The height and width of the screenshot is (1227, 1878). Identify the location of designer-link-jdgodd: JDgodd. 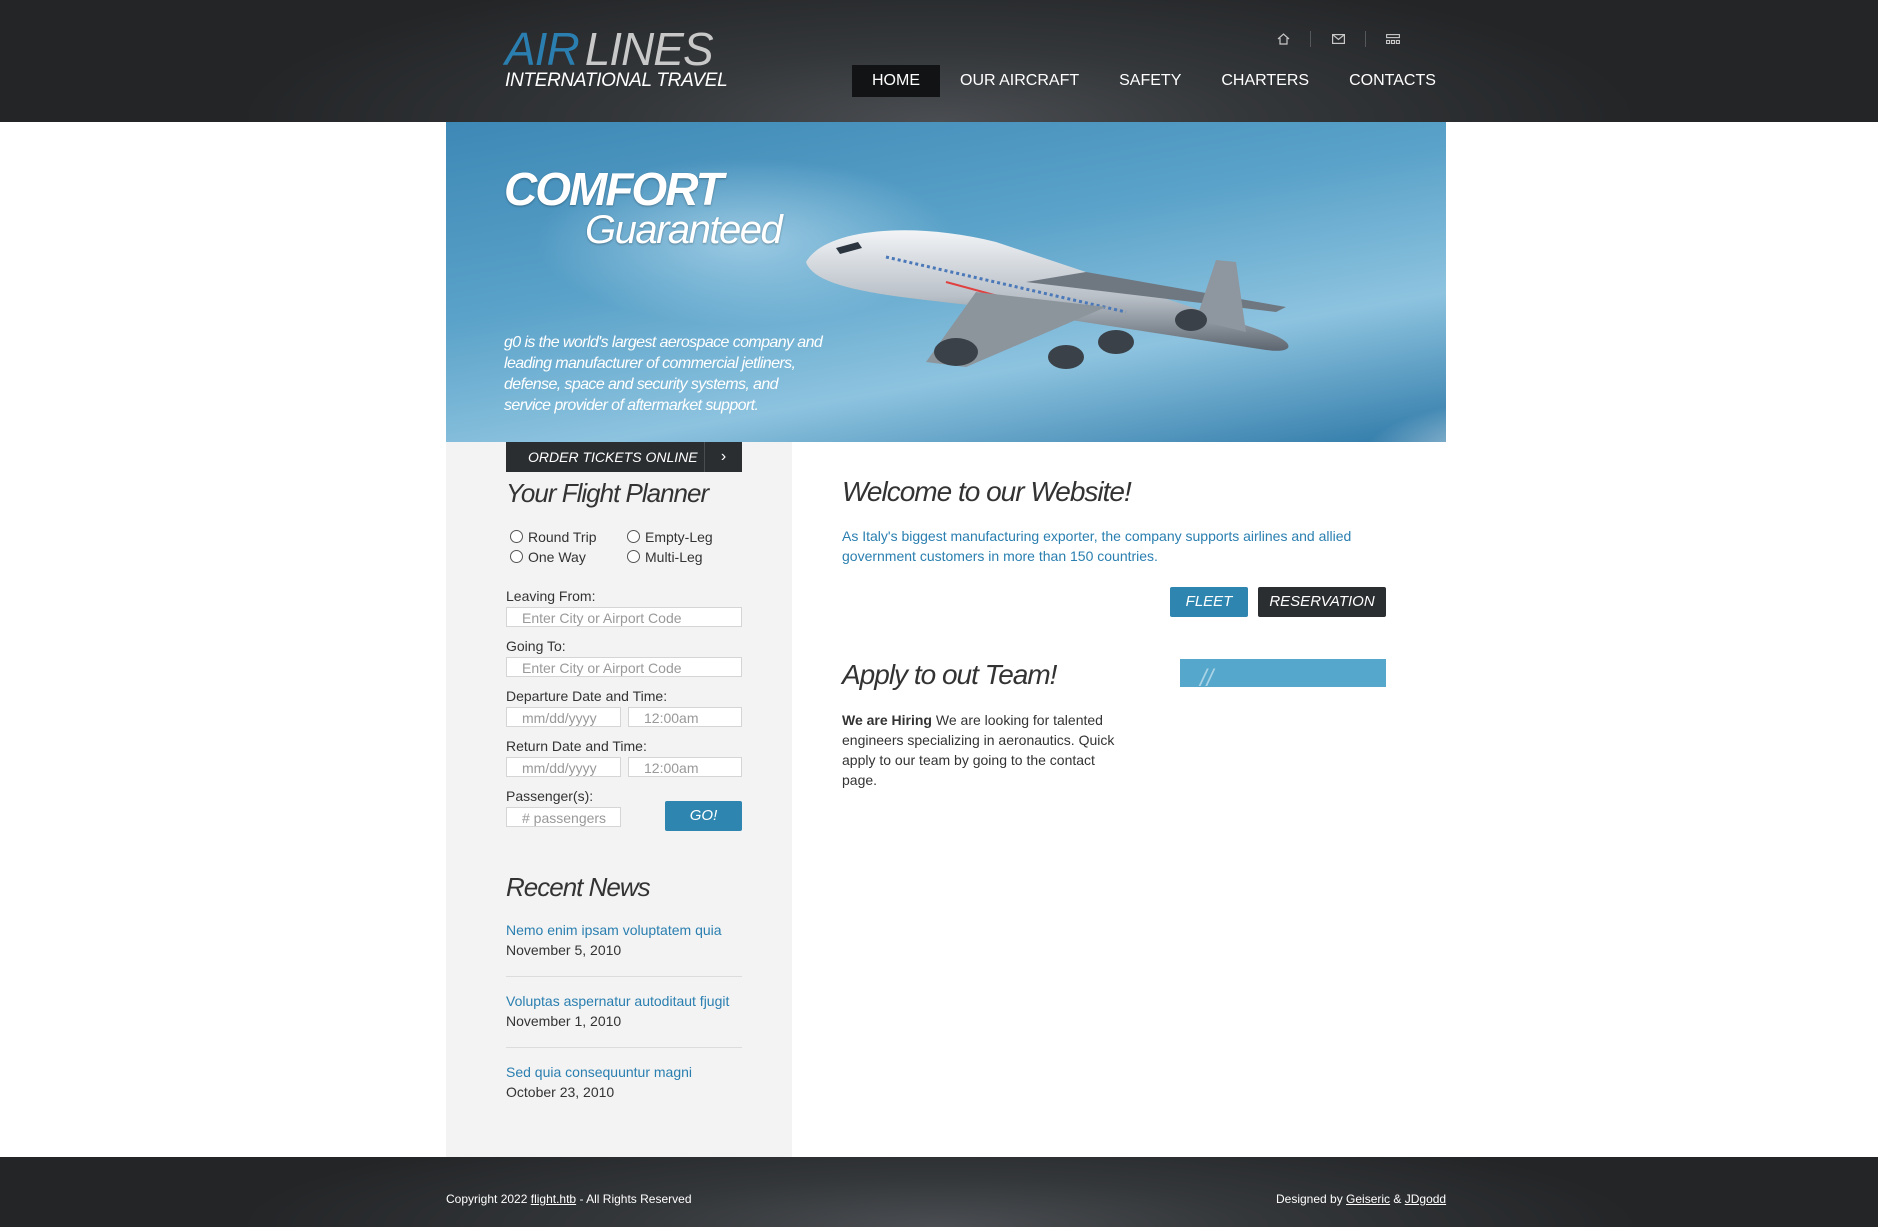
(1425, 1199).